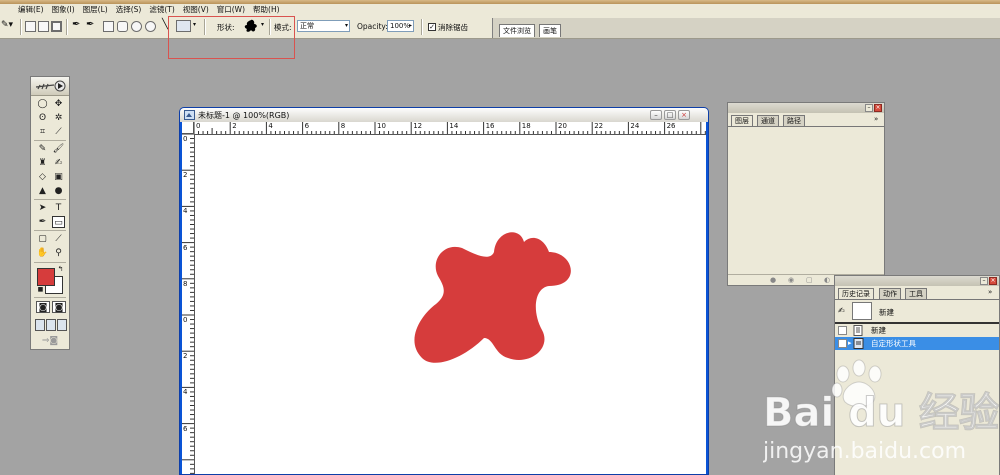  I want to click on new-document-icon, so click(858, 330).